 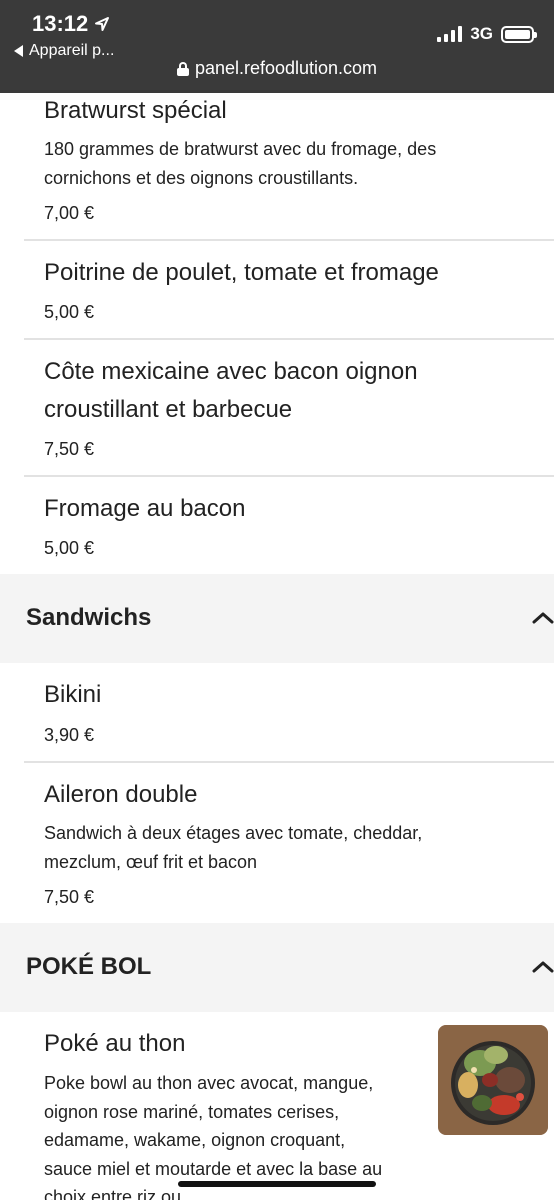 What do you see at coordinates (519, 34) in the screenshot?
I see `battery-icon` at bounding box center [519, 34].